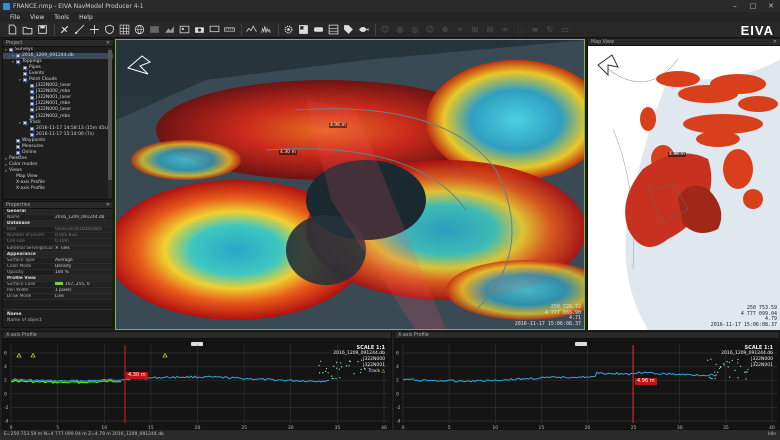 The width and height of the screenshot is (780, 440). I want to click on profile-line-cyan, so click(170, 379).